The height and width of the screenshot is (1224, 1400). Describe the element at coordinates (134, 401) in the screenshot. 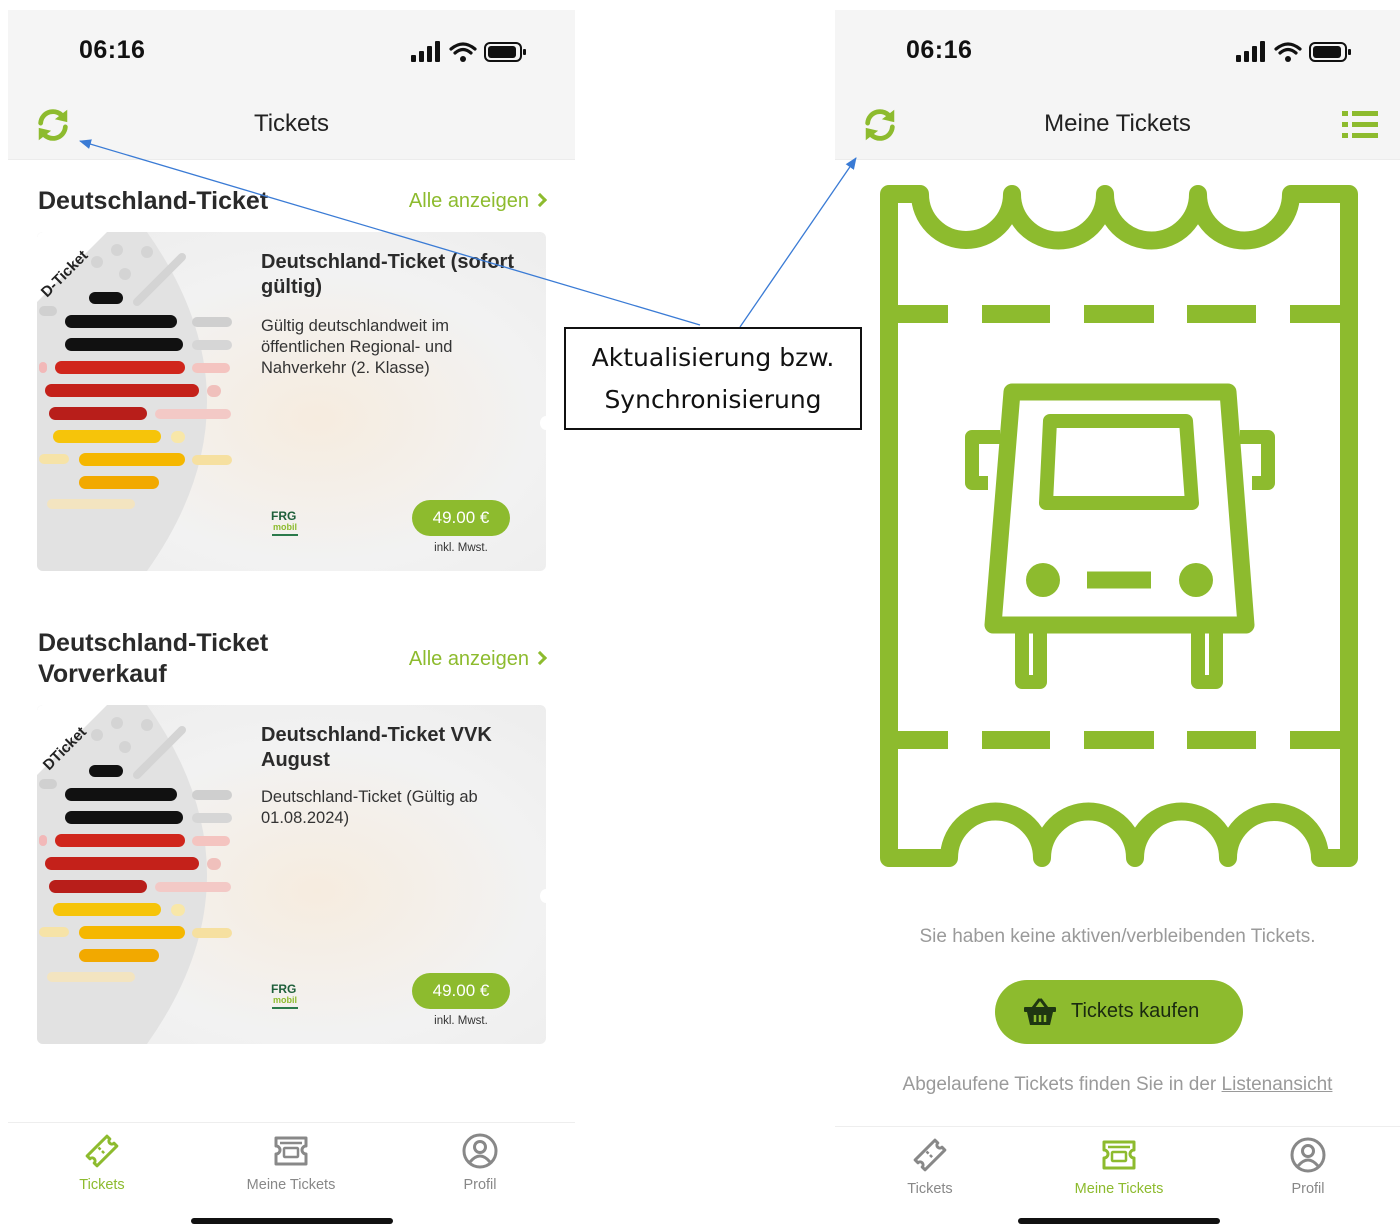

I see `deutschland-stripes-art: D-Ticket` at that location.